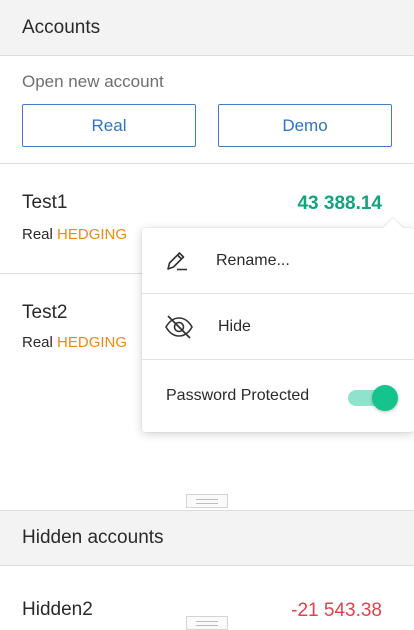 The image size is (414, 630). What do you see at coordinates (339, 203) in the screenshot?
I see `account-balance: 43 388.14` at bounding box center [339, 203].